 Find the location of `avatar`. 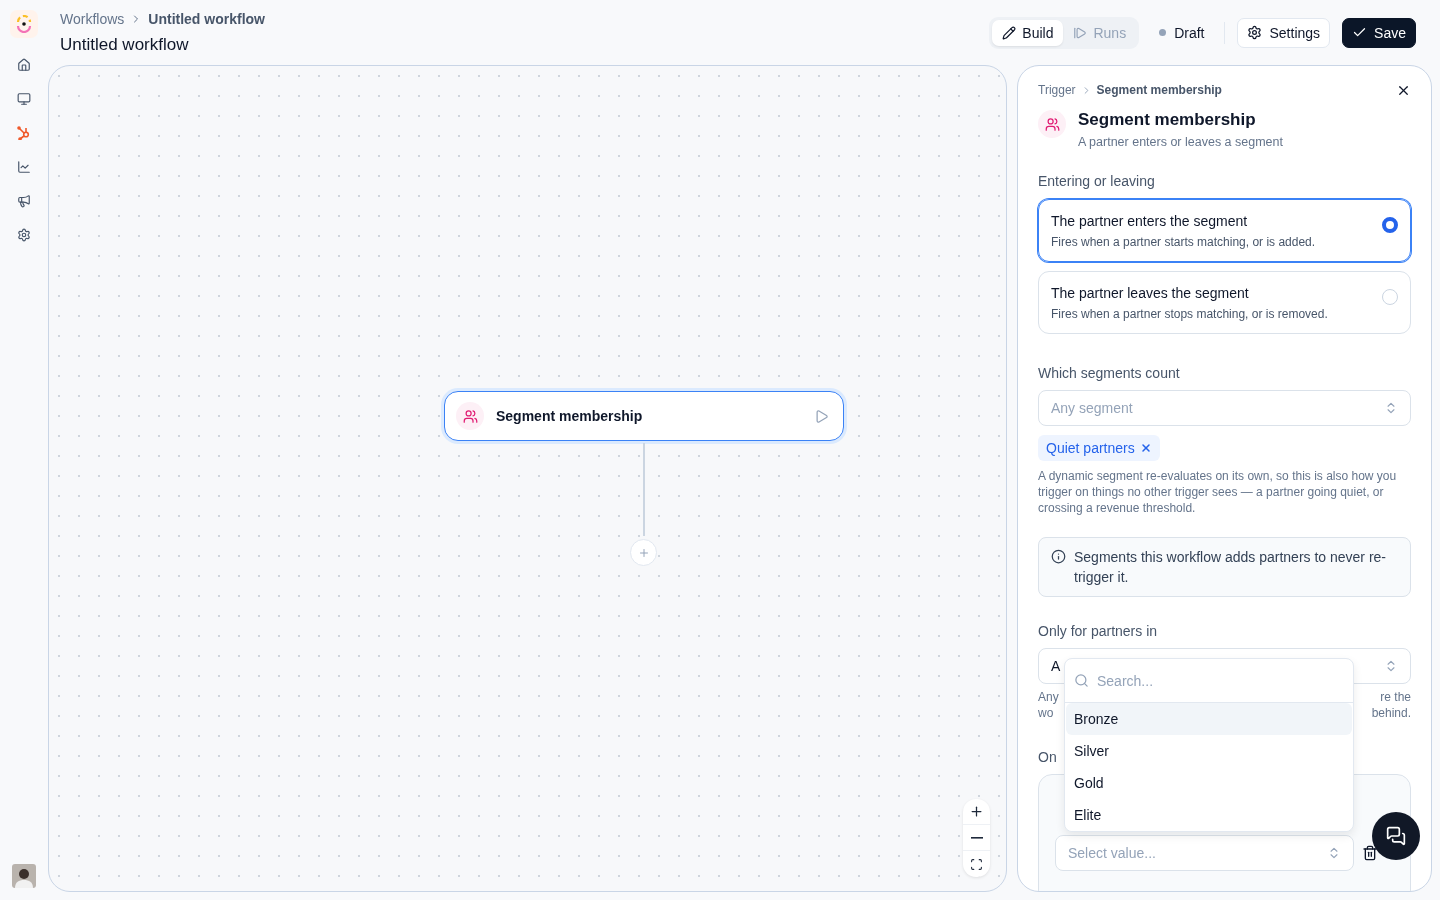

avatar is located at coordinates (24, 876).